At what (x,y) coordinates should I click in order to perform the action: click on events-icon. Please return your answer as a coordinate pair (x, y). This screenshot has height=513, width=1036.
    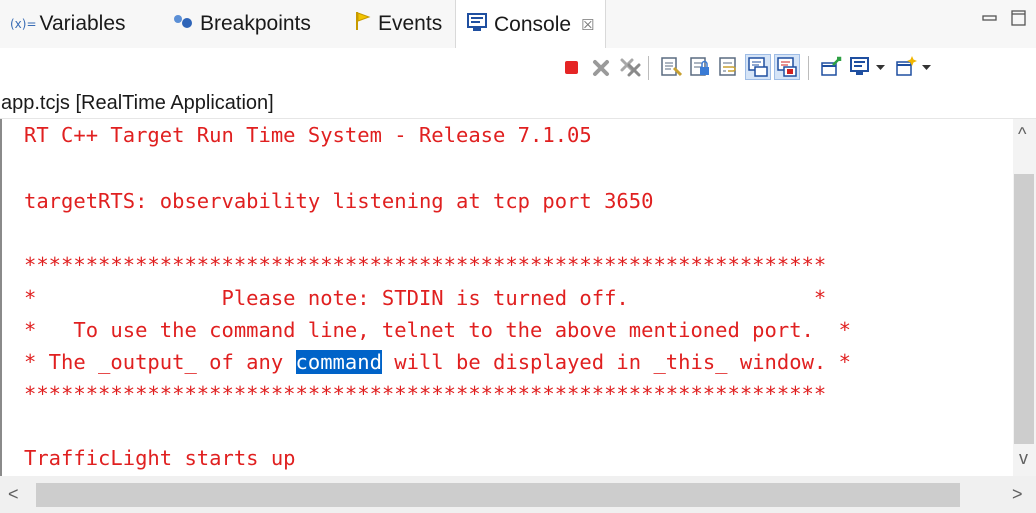
    Looking at the image, I should click on (363, 24).